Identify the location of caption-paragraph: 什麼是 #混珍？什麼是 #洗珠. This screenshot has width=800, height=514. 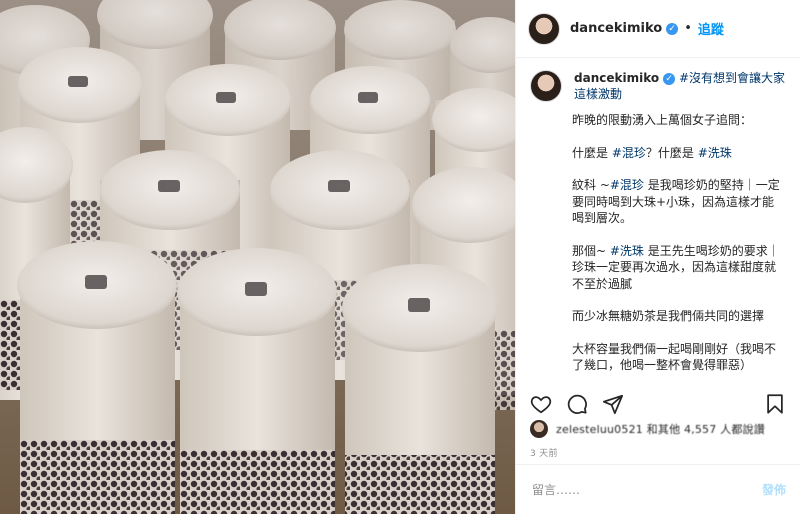
(679, 153).